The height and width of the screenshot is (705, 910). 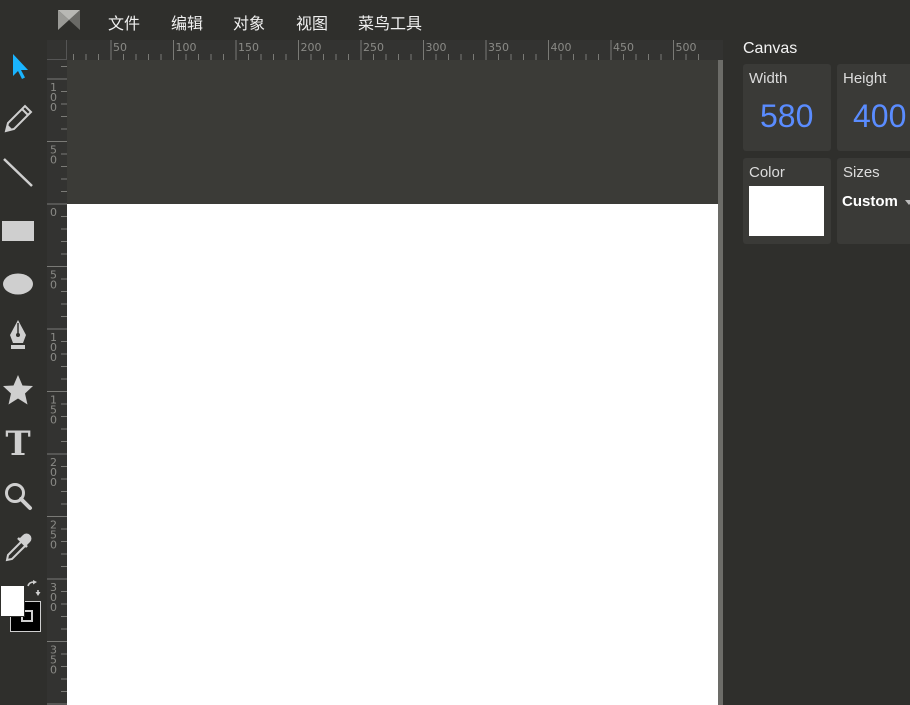 I want to click on eyedropper-icon, so click(x=18, y=547).